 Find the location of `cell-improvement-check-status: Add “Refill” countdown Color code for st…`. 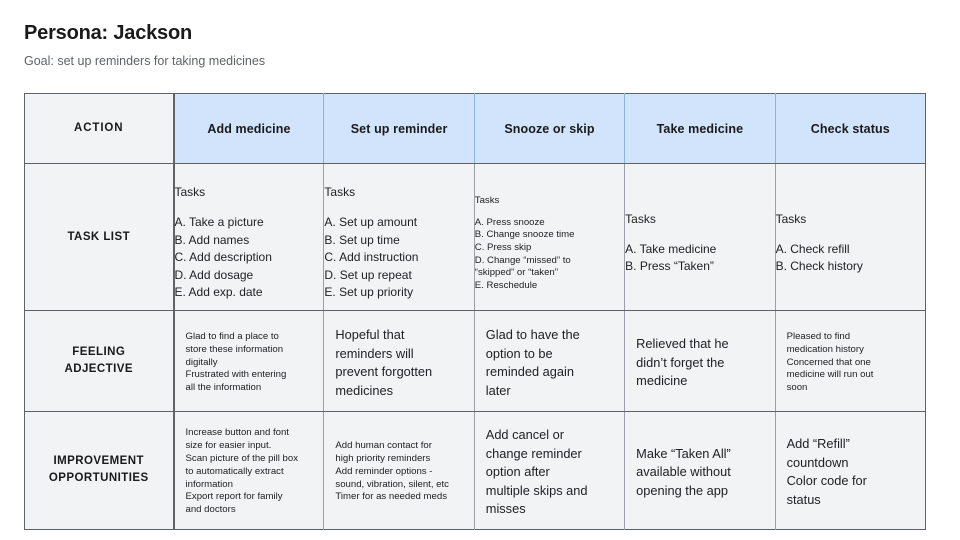

cell-improvement-check-status: Add “Refill” countdown Color code for st… is located at coordinates (850, 470).